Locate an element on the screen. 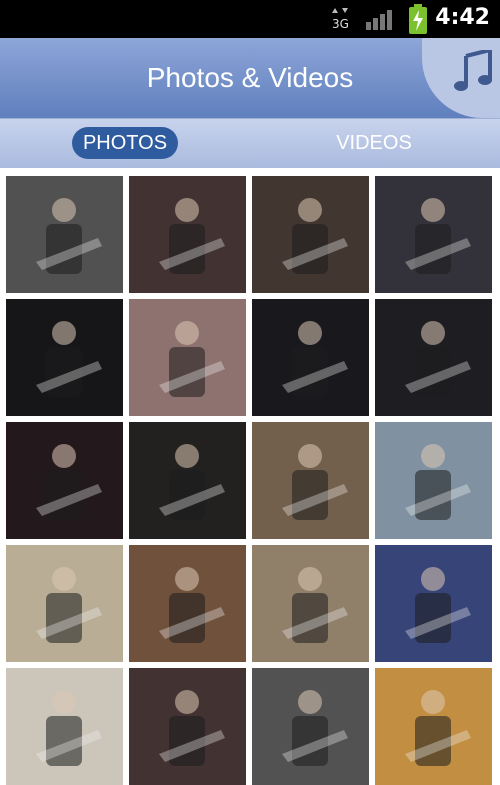  status-bar: 3G 4:42 is located at coordinates (250, 19).